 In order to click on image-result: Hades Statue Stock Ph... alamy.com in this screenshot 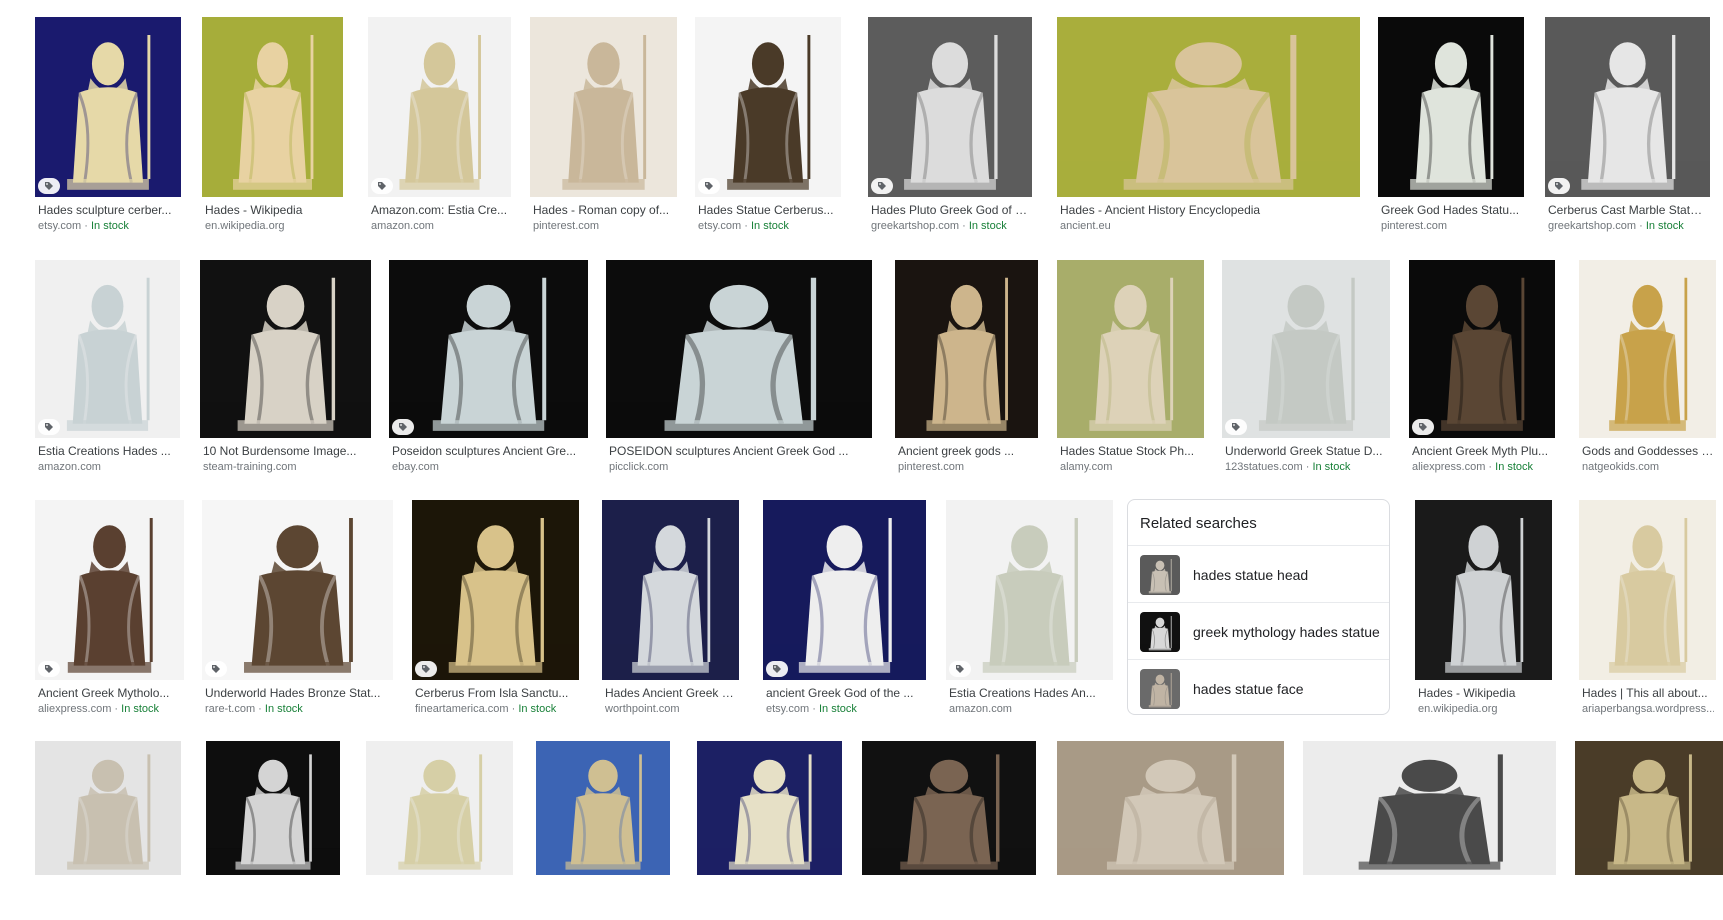, I will do `click(1130, 371)`.